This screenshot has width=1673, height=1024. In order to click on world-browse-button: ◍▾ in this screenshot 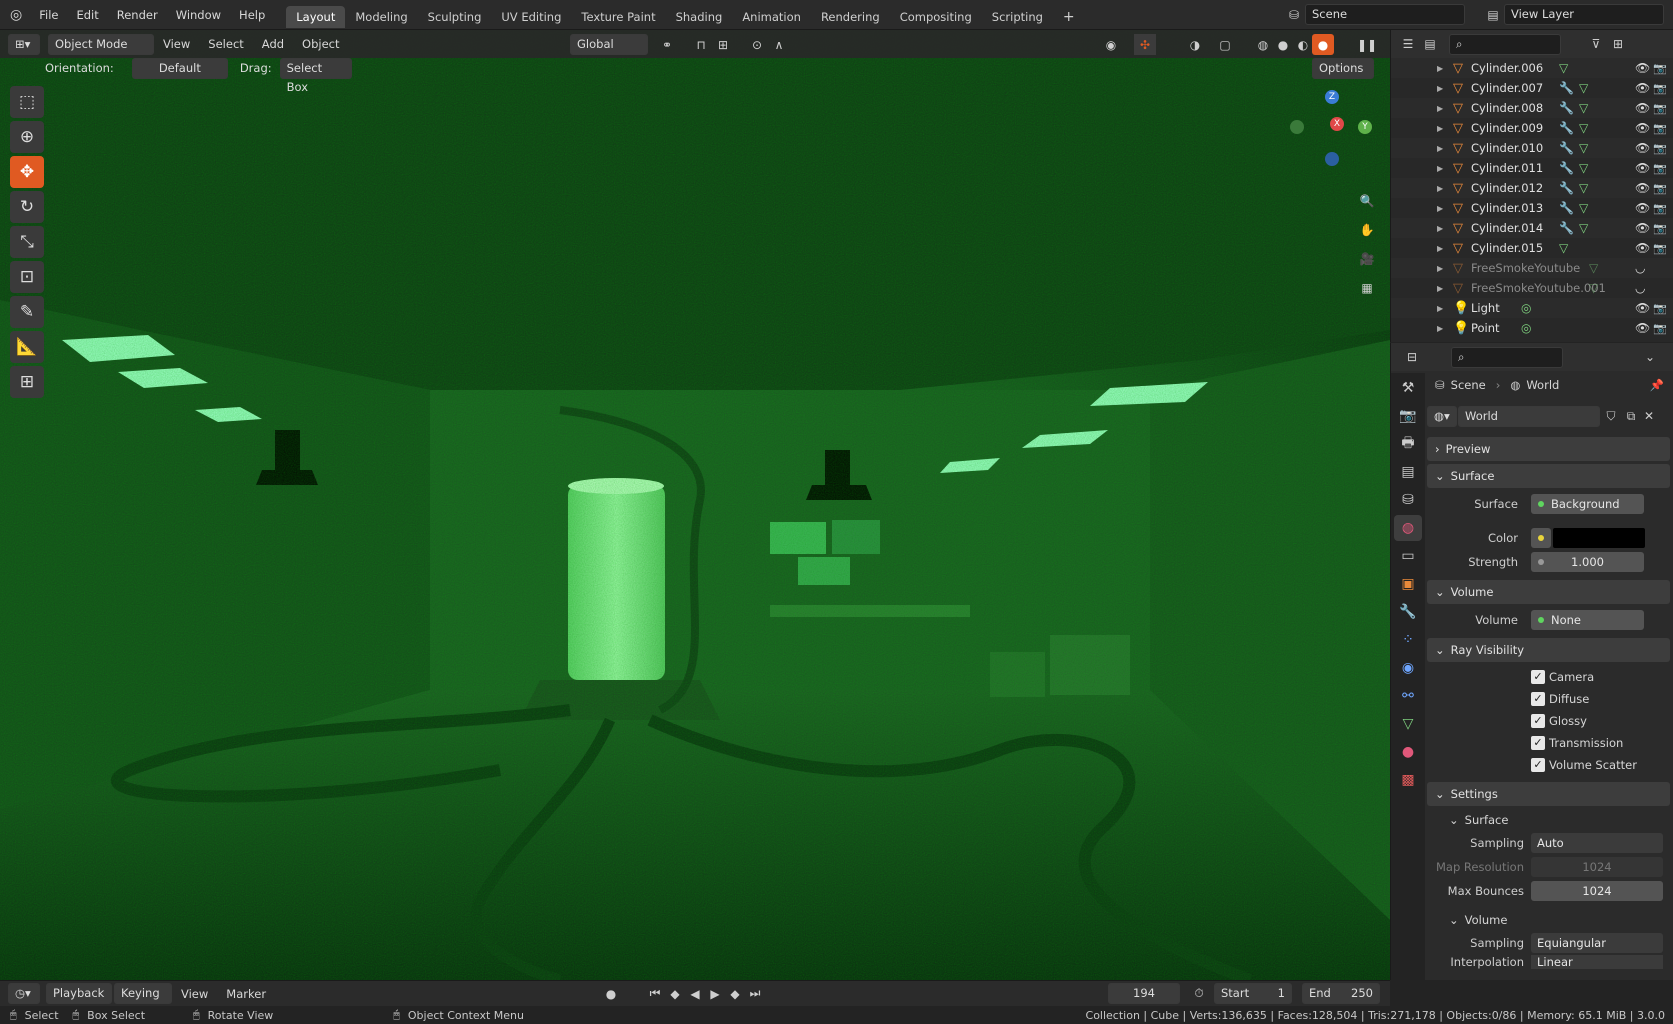, I will do `click(1442, 416)`.